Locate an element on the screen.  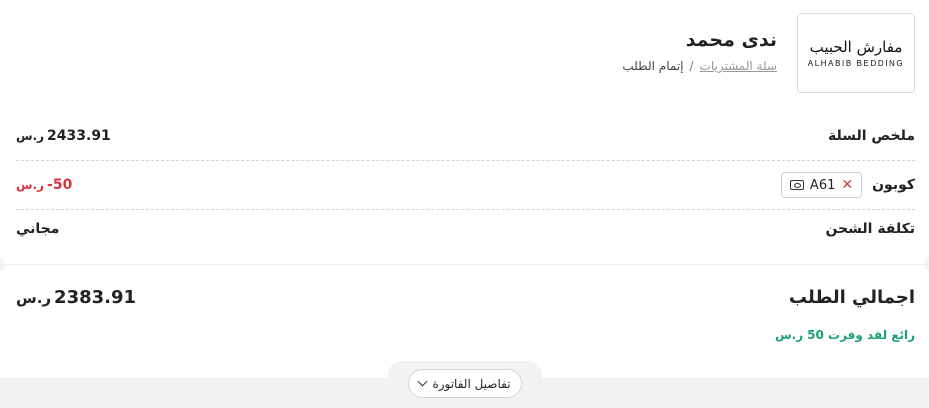
invoice-details-label: تفاصيل الفاتورة is located at coordinates (471, 383).